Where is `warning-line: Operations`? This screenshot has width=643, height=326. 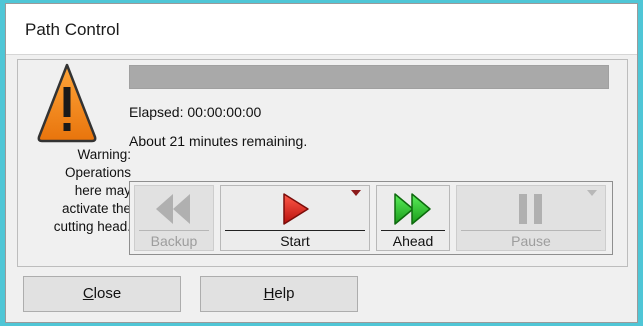 warning-line: Operations is located at coordinates (97, 172).